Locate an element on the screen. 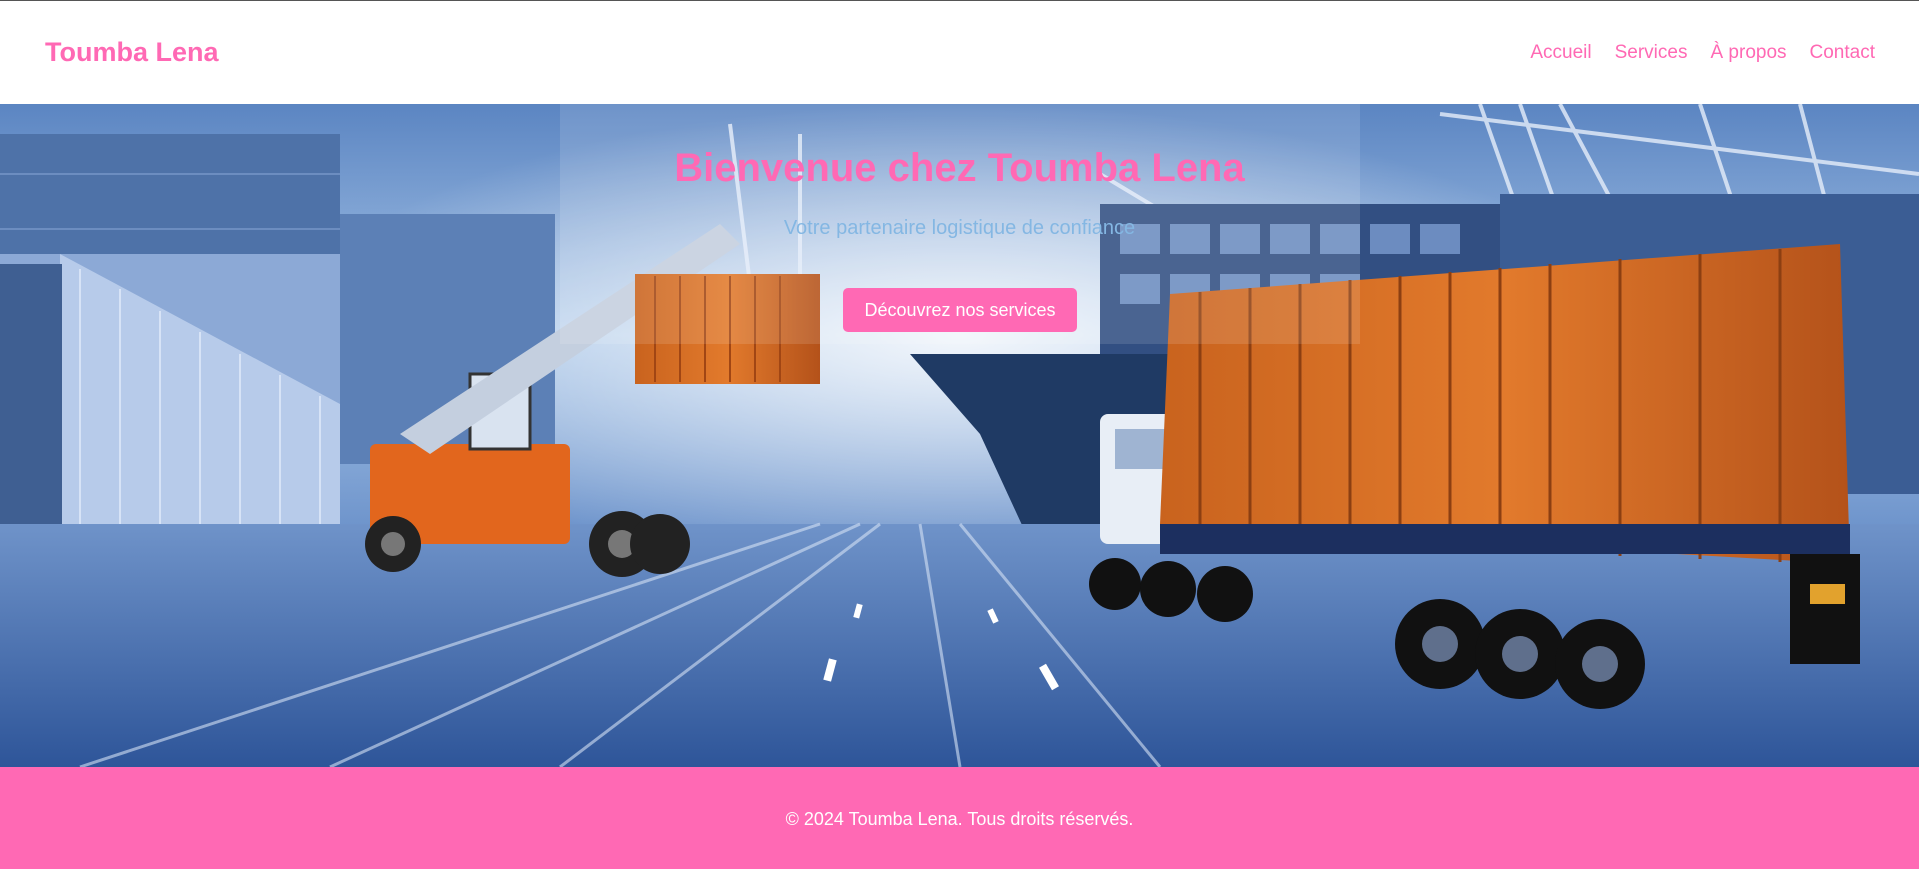  nav-link-accueil: Accueil is located at coordinates (1560, 53).